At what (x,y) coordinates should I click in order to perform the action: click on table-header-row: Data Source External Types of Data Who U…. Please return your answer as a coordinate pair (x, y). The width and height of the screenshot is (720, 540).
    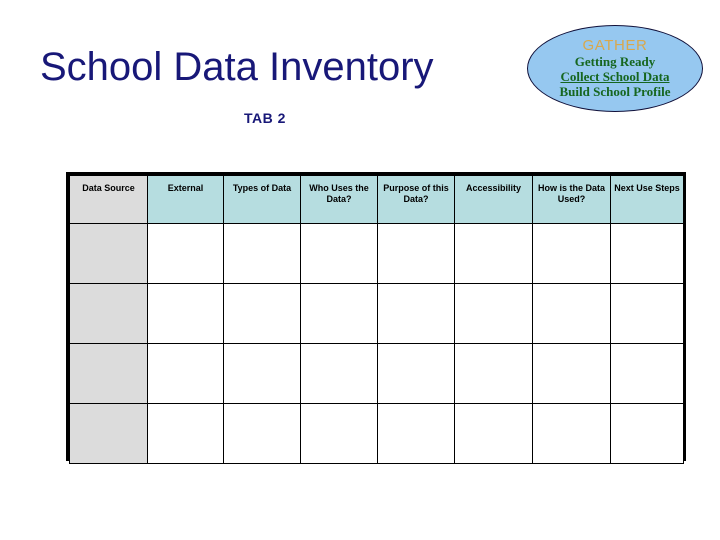
    Looking at the image, I should click on (376, 199).